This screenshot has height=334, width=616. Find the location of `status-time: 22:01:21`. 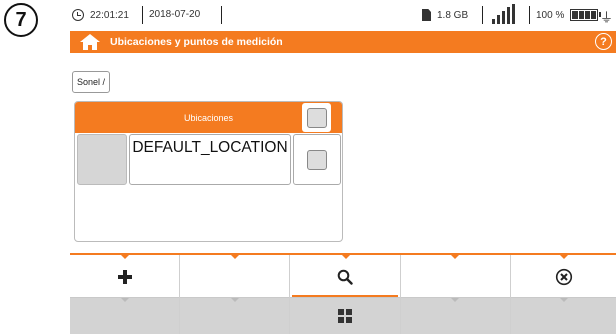

status-time: 22:01:21 is located at coordinates (109, 15).